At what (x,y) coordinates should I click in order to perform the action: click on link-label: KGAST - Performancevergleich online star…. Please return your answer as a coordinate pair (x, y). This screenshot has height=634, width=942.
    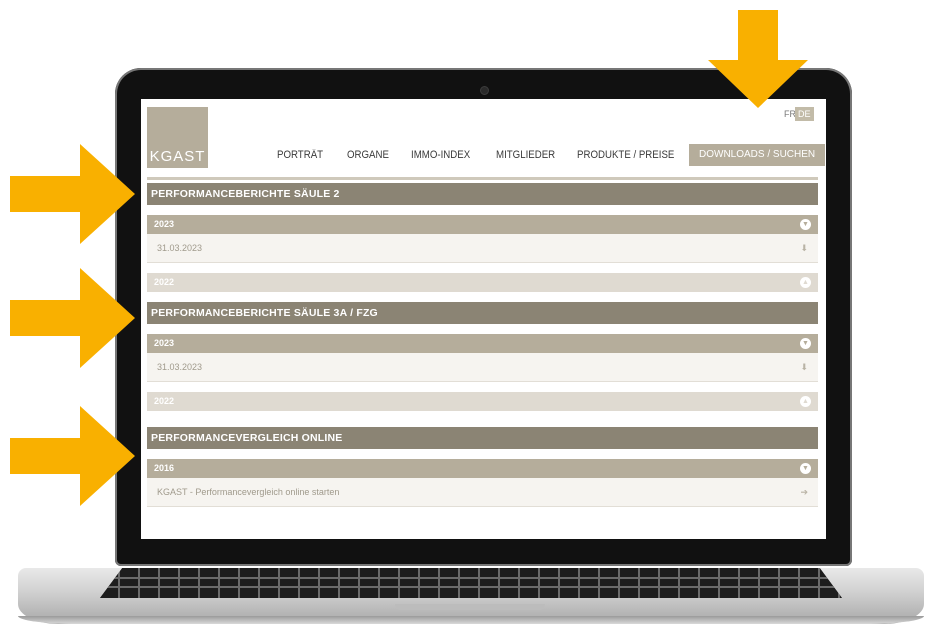
    Looking at the image, I should click on (248, 492).